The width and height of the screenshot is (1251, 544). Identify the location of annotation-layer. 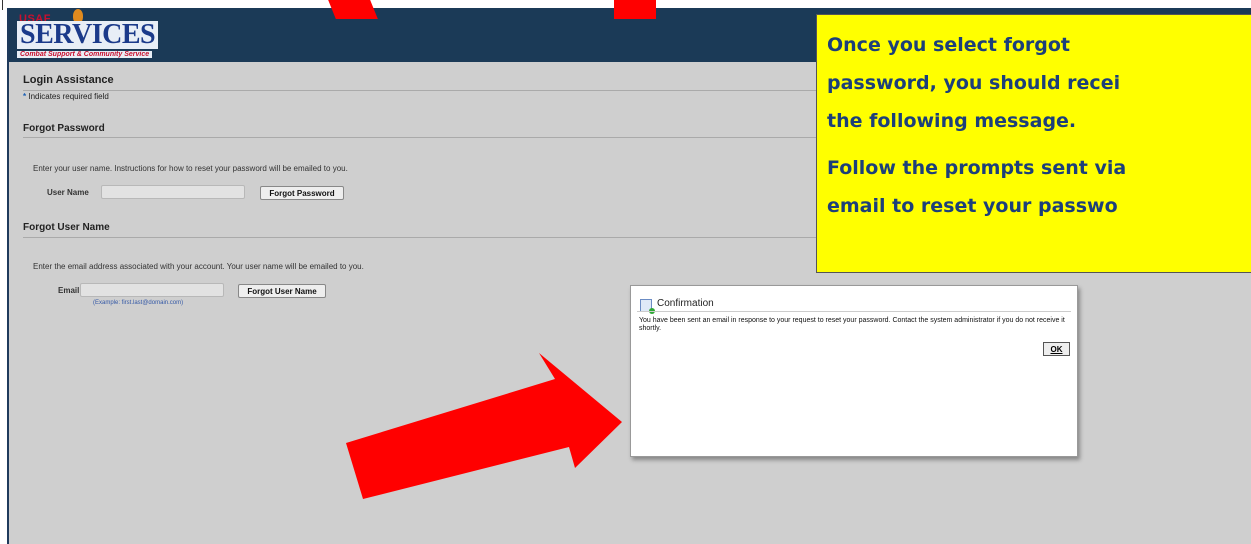
(484, 426).